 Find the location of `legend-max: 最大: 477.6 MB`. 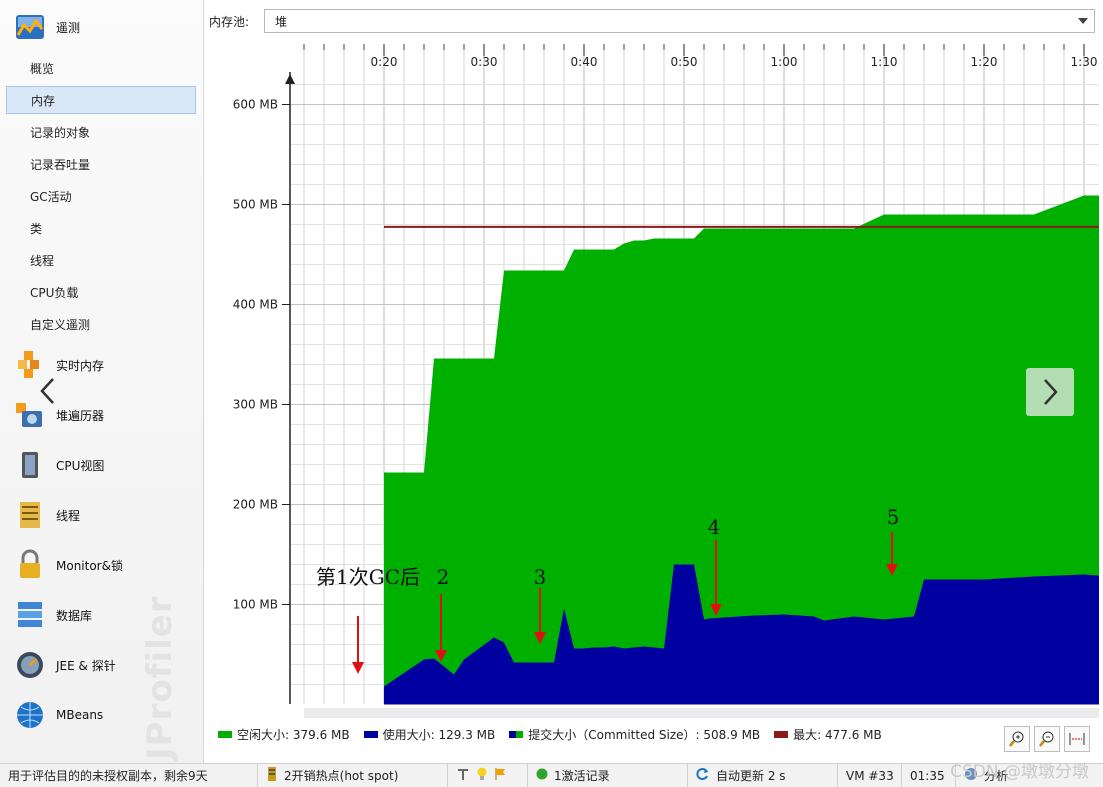

legend-max: 最大: 477.6 MB is located at coordinates (828, 734).